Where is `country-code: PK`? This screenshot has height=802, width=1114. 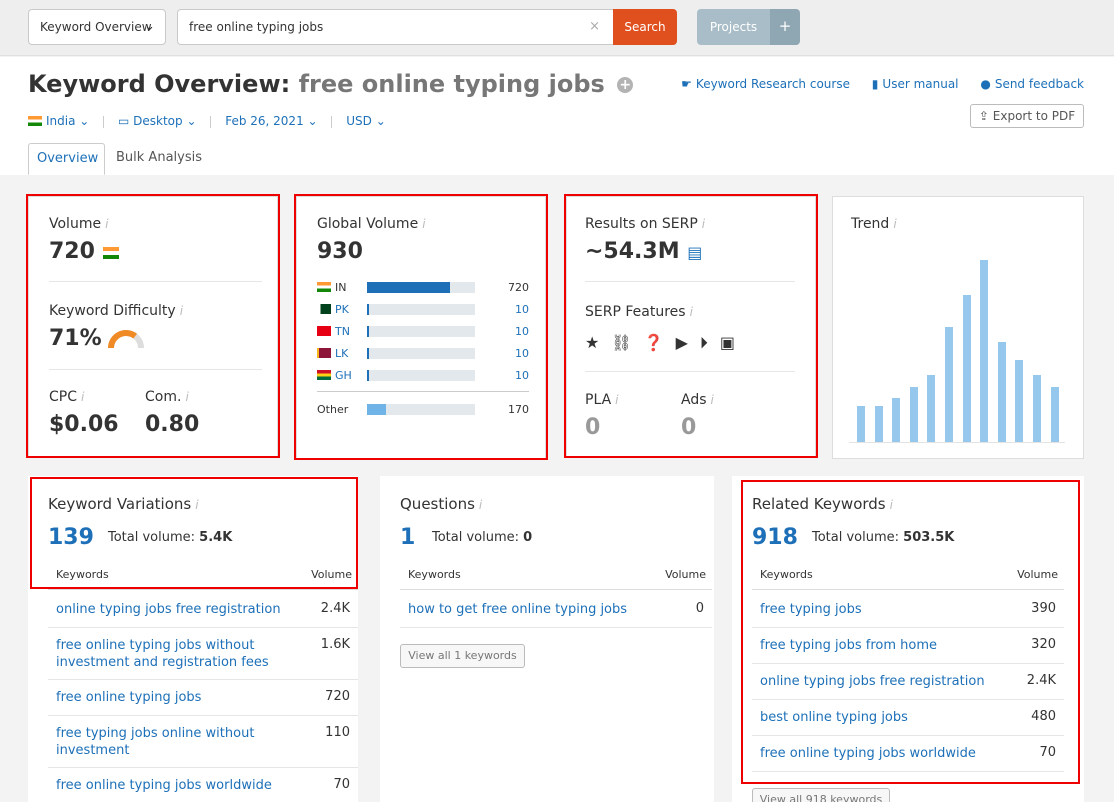 country-code: PK is located at coordinates (333, 309).